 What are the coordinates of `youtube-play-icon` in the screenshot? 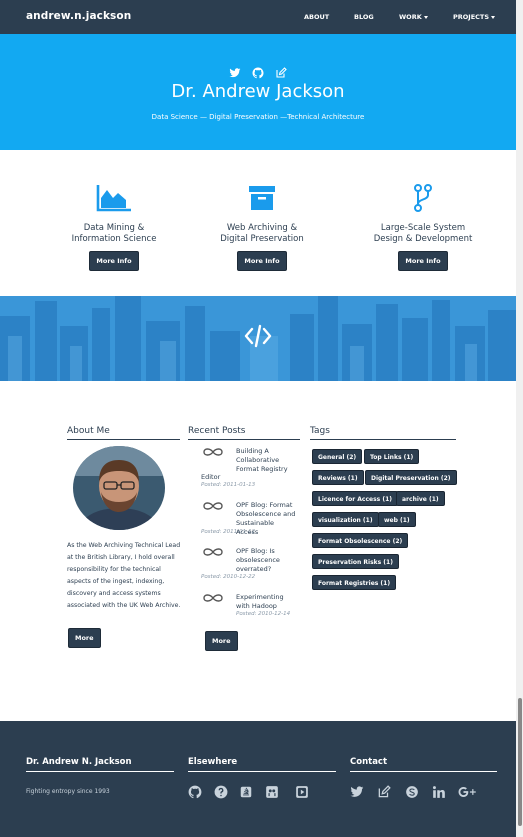 It's located at (302, 791).